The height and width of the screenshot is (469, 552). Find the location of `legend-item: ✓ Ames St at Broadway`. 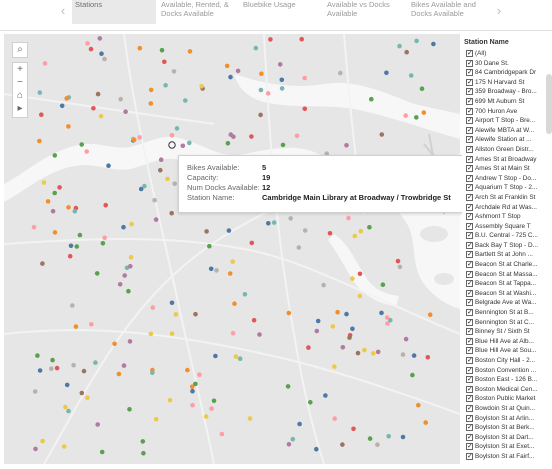

legend-item: ✓ Ames St at Broadway is located at coordinates (507, 160).